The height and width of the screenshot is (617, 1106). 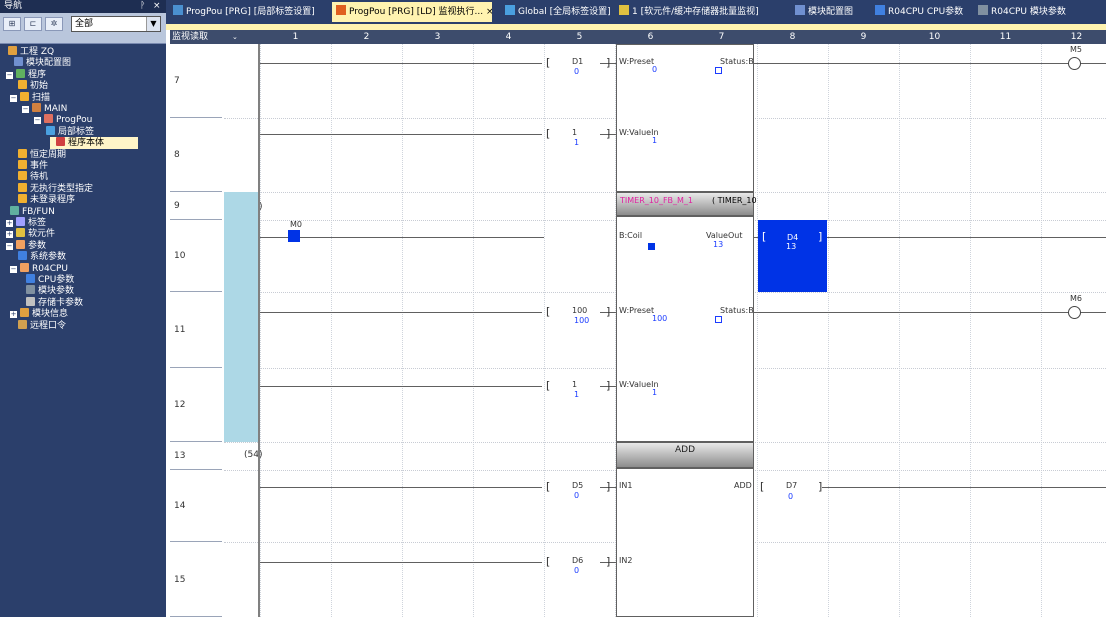 What do you see at coordinates (116, 24) in the screenshot?
I see `scope-select: 全部 ▼` at bounding box center [116, 24].